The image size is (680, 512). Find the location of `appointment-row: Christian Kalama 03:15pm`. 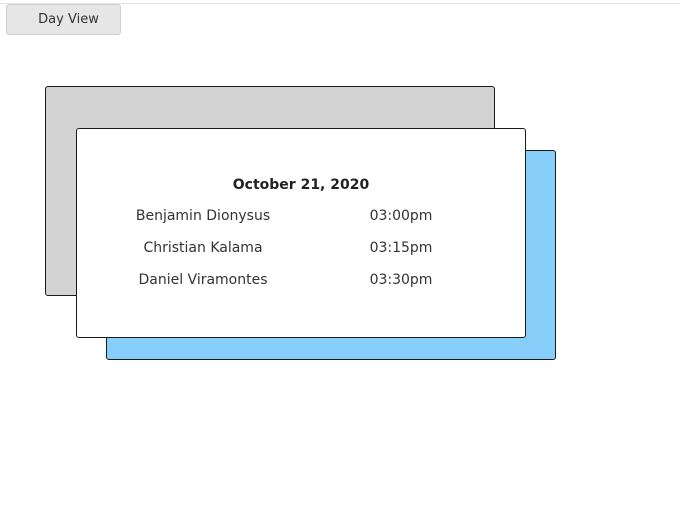

appointment-row: Christian Kalama 03:15pm is located at coordinates (301, 250).